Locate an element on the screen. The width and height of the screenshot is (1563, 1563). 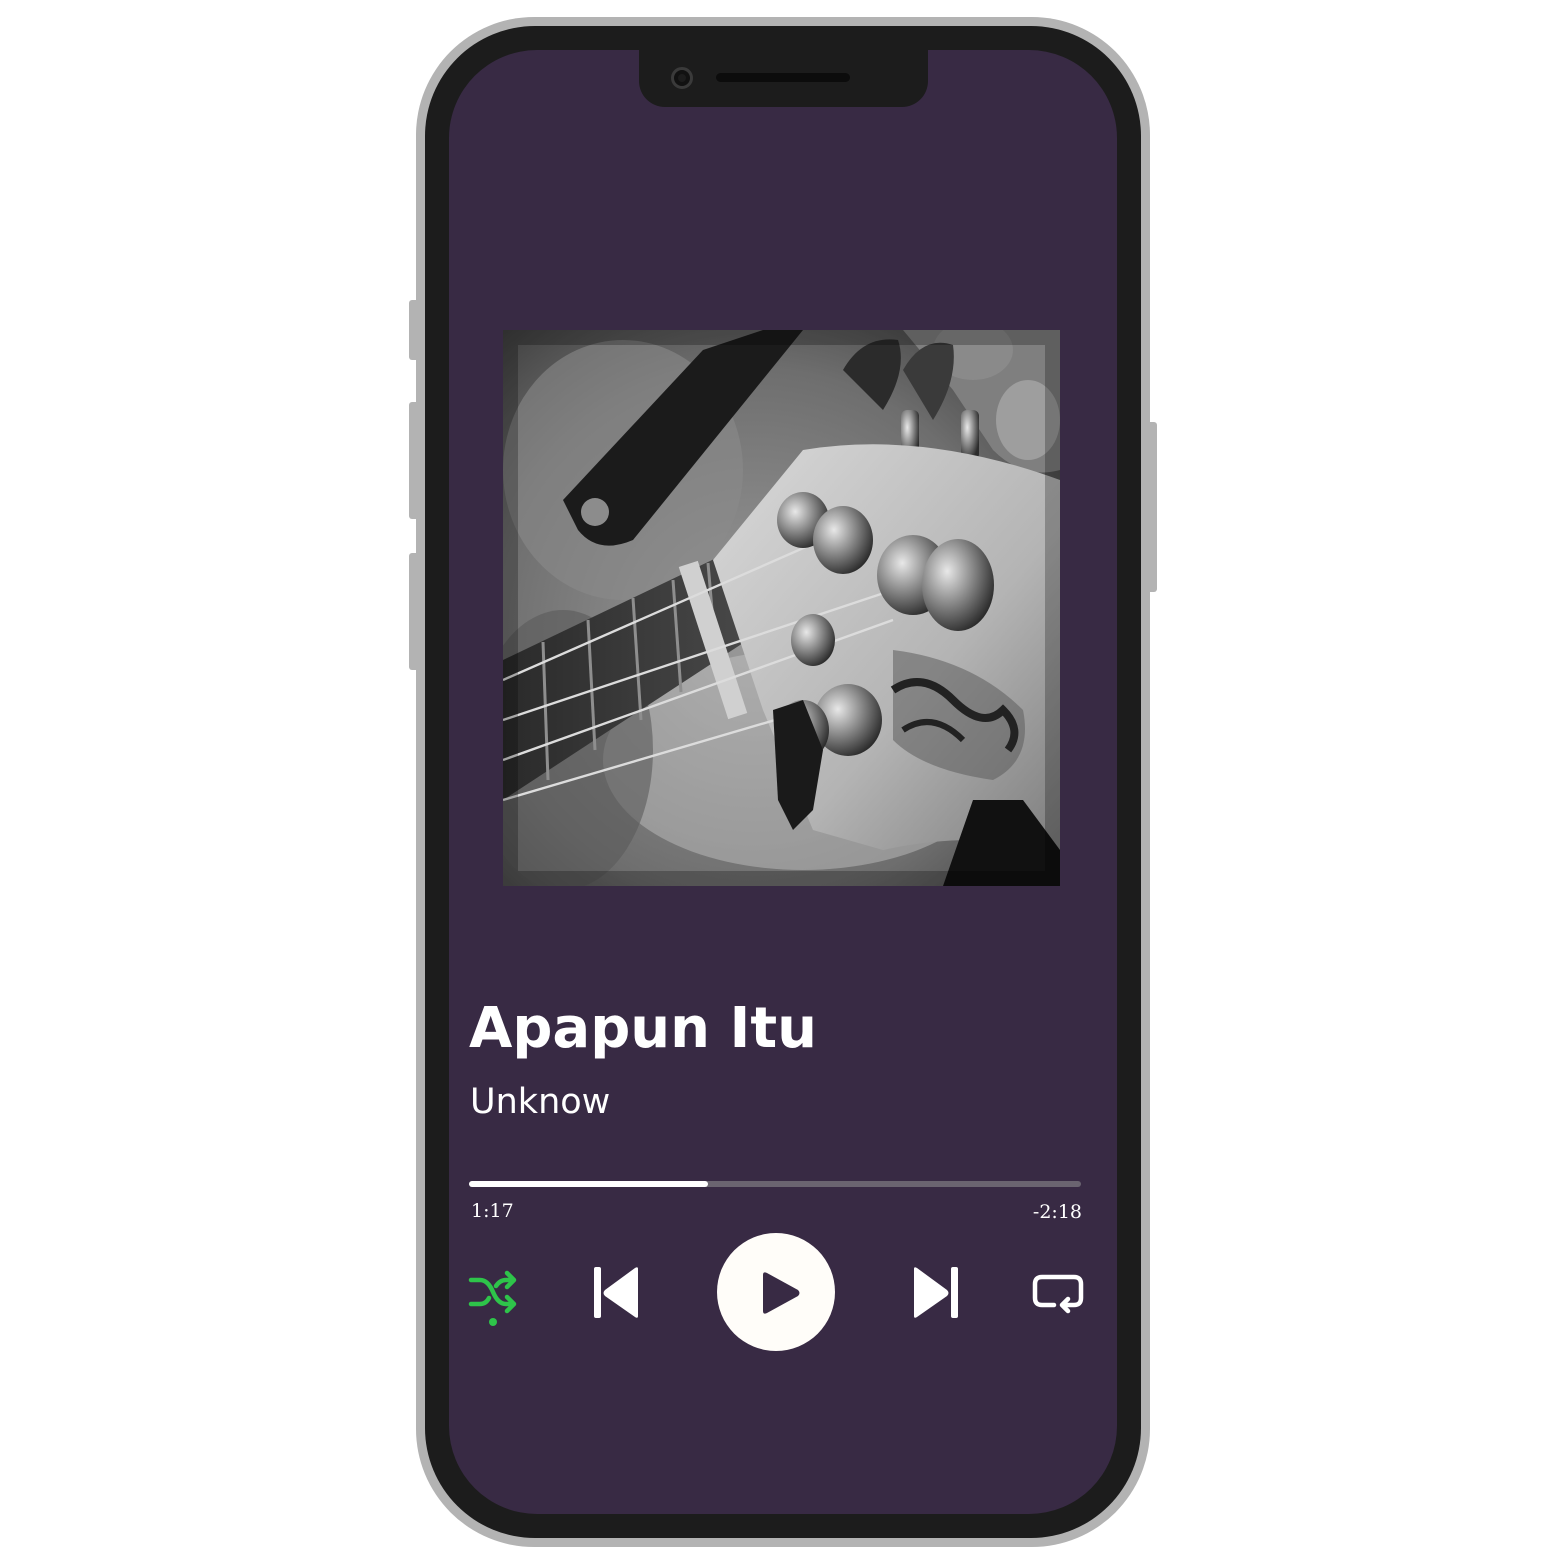
song-artist: Unknow is located at coordinates (540, 1102).